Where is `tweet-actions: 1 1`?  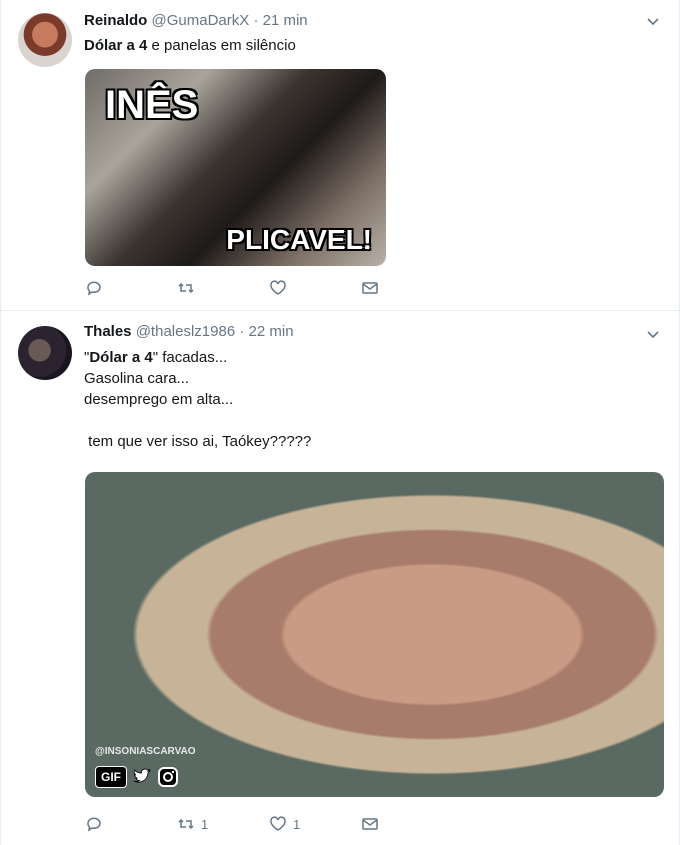 tweet-actions: 1 1 is located at coordinates (269, 824).